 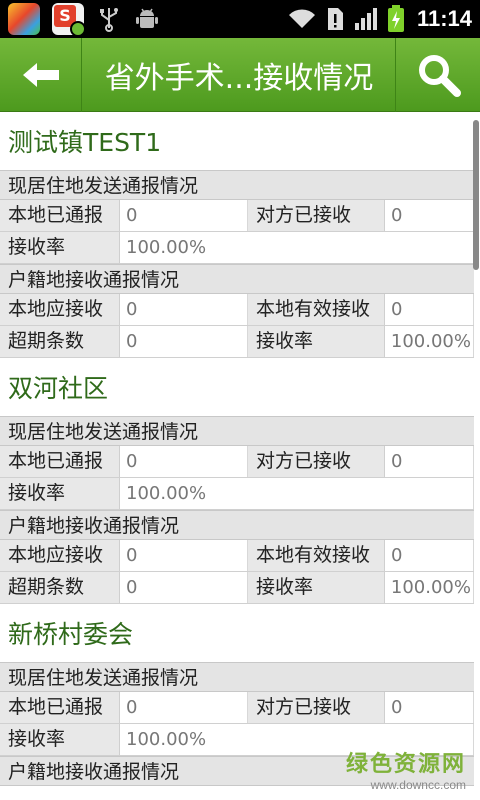 I want to click on search-icon, so click(x=439, y=76).